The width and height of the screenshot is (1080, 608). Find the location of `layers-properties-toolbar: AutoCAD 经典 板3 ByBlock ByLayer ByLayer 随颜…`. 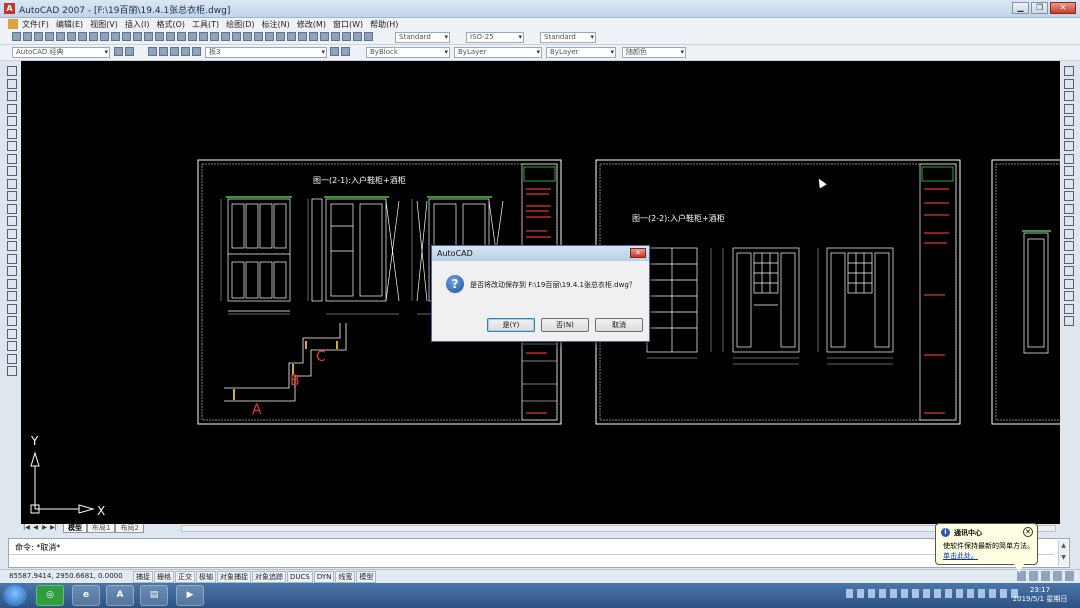

layers-properties-toolbar: AutoCAD 经典 板3 ByBlock ByLayer ByLayer 随颜… is located at coordinates (540, 53).